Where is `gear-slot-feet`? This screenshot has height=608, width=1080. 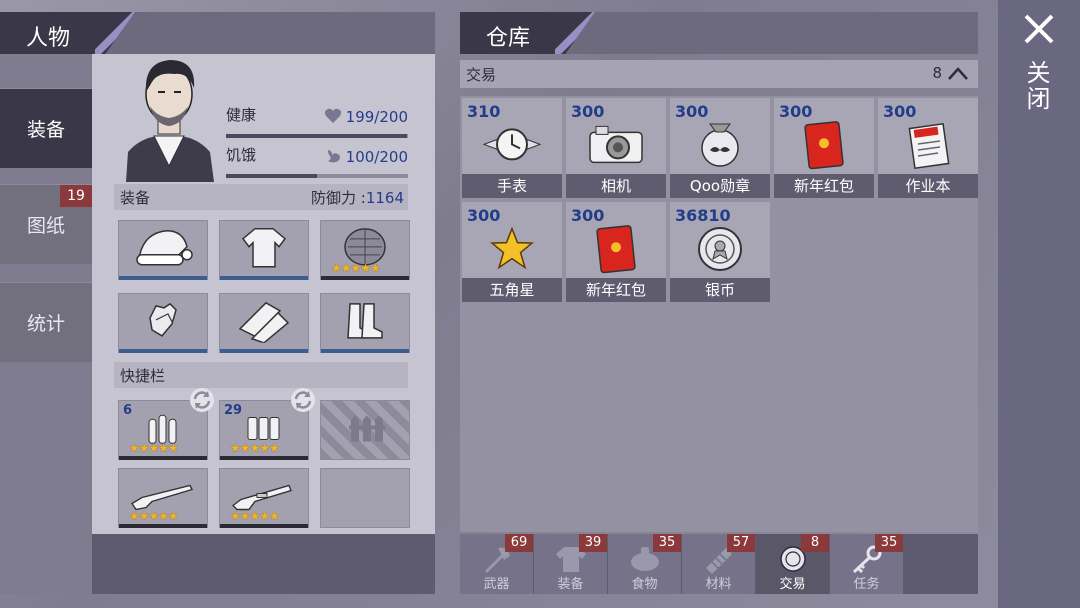 gear-slot-feet is located at coordinates (365, 323).